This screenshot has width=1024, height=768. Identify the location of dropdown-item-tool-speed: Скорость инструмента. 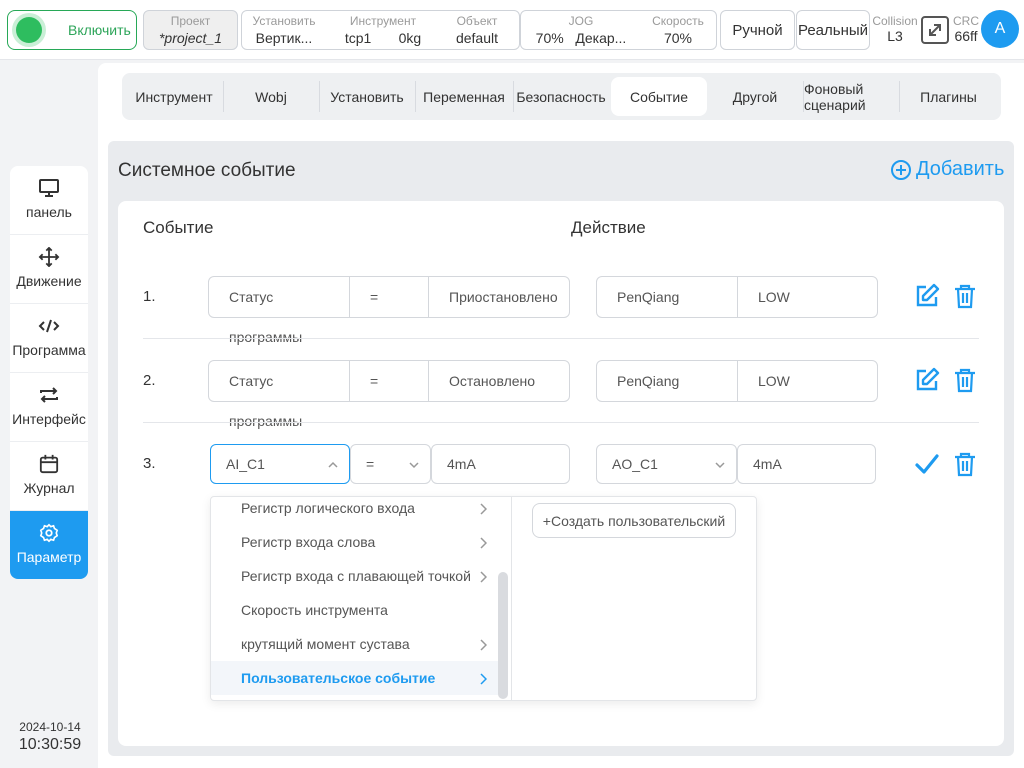
(356, 610).